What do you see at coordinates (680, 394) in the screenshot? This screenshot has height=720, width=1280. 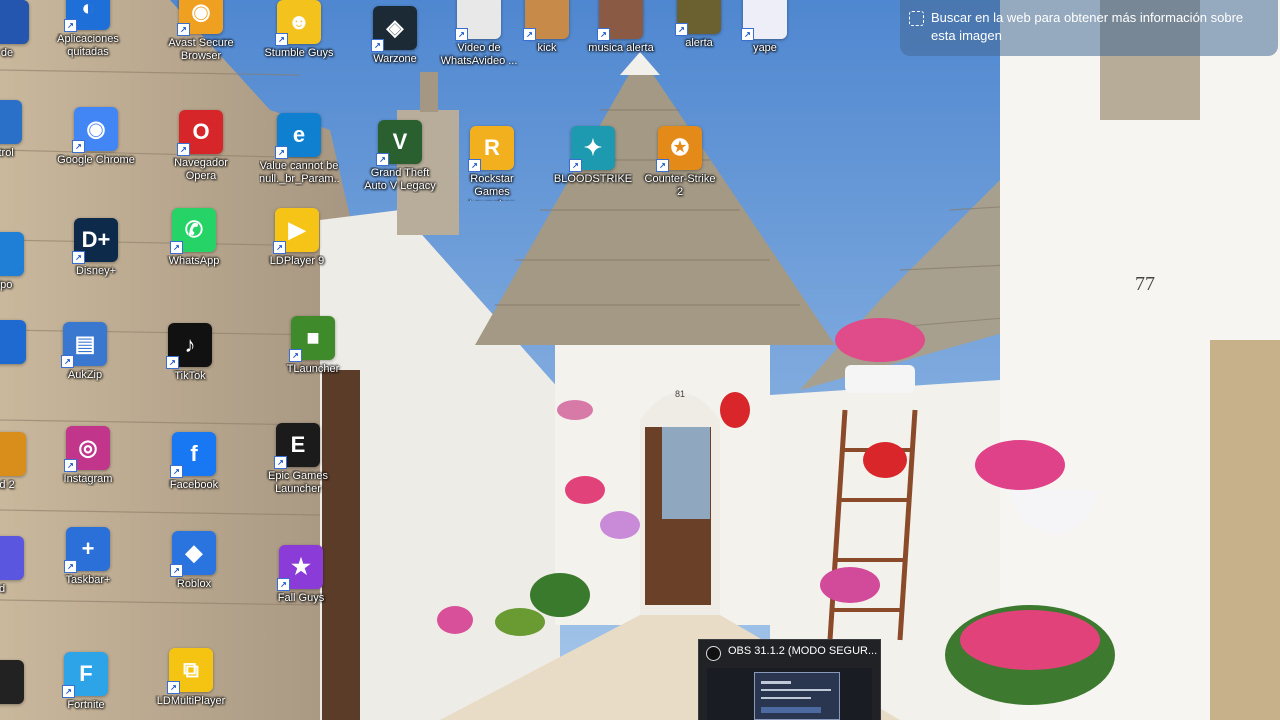 I see `door-number: 81` at bounding box center [680, 394].